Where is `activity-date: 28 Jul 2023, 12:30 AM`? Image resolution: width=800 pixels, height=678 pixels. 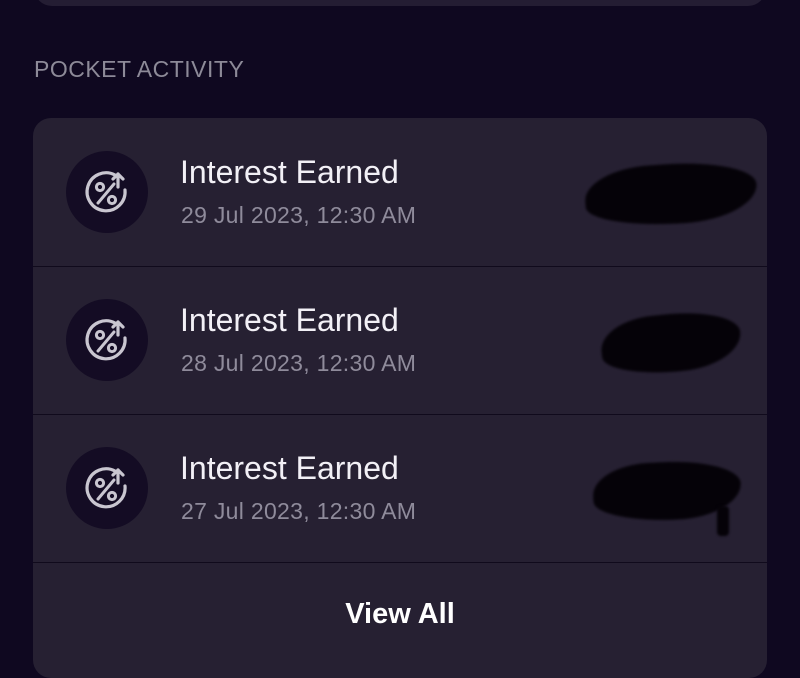
activity-date: 28 Jul 2023, 12:30 AM is located at coordinates (299, 363).